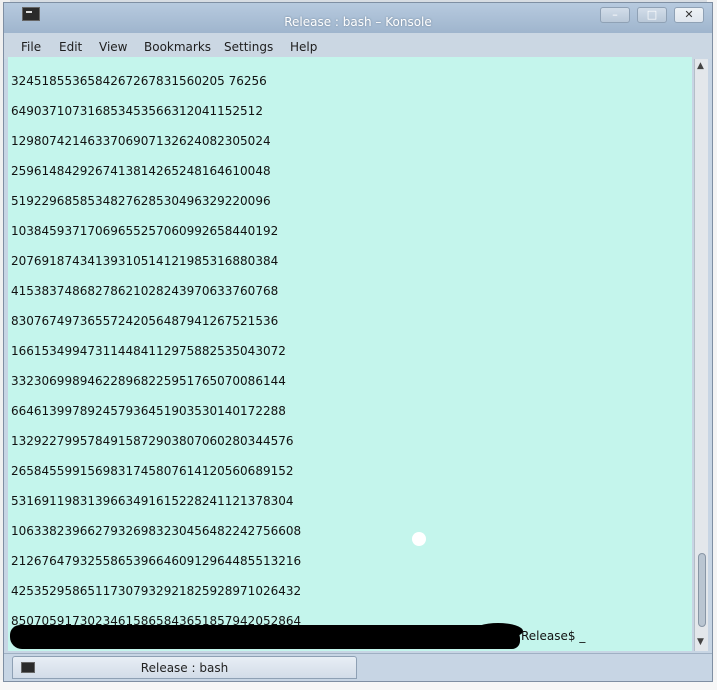 The width and height of the screenshot is (717, 690). Describe the element at coordinates (141, 141) in the screenshot. I see `output-line: 1298074214633706907132624082305024` at that location.